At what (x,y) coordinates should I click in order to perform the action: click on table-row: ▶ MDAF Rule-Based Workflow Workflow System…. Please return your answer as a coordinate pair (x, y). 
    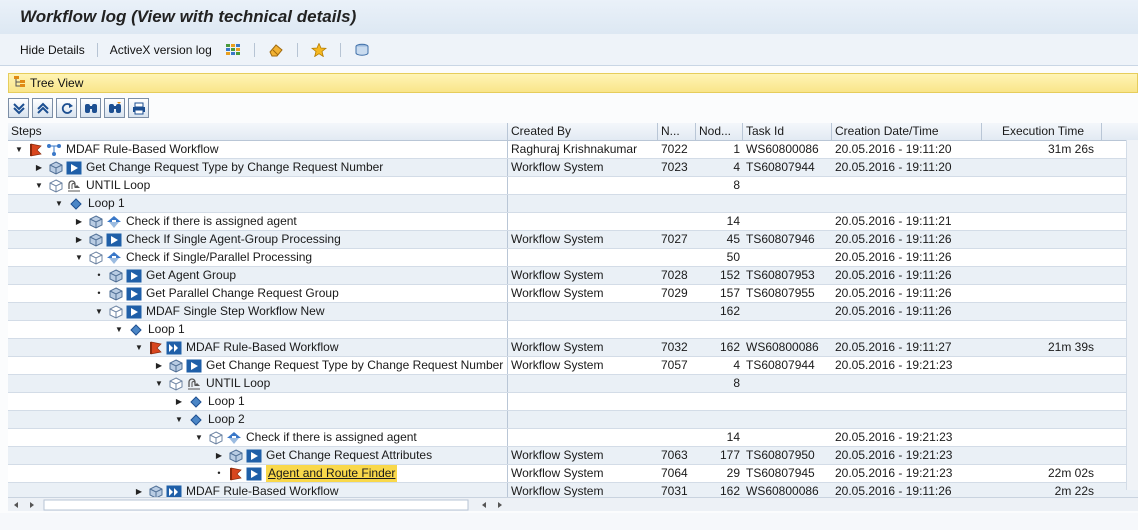
    Looking at the image, I should click on (573, 490).